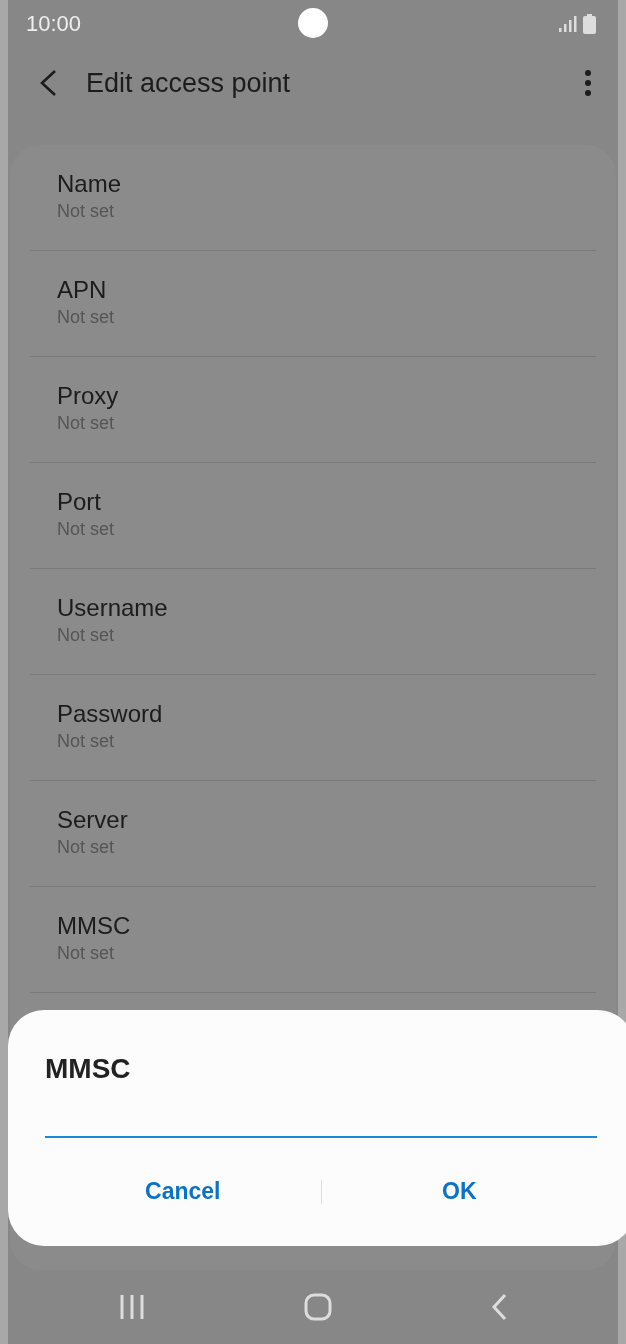  Describe the element at coordinates (313, 714) in the screenshot. I see `setting-label: Password` at that location.